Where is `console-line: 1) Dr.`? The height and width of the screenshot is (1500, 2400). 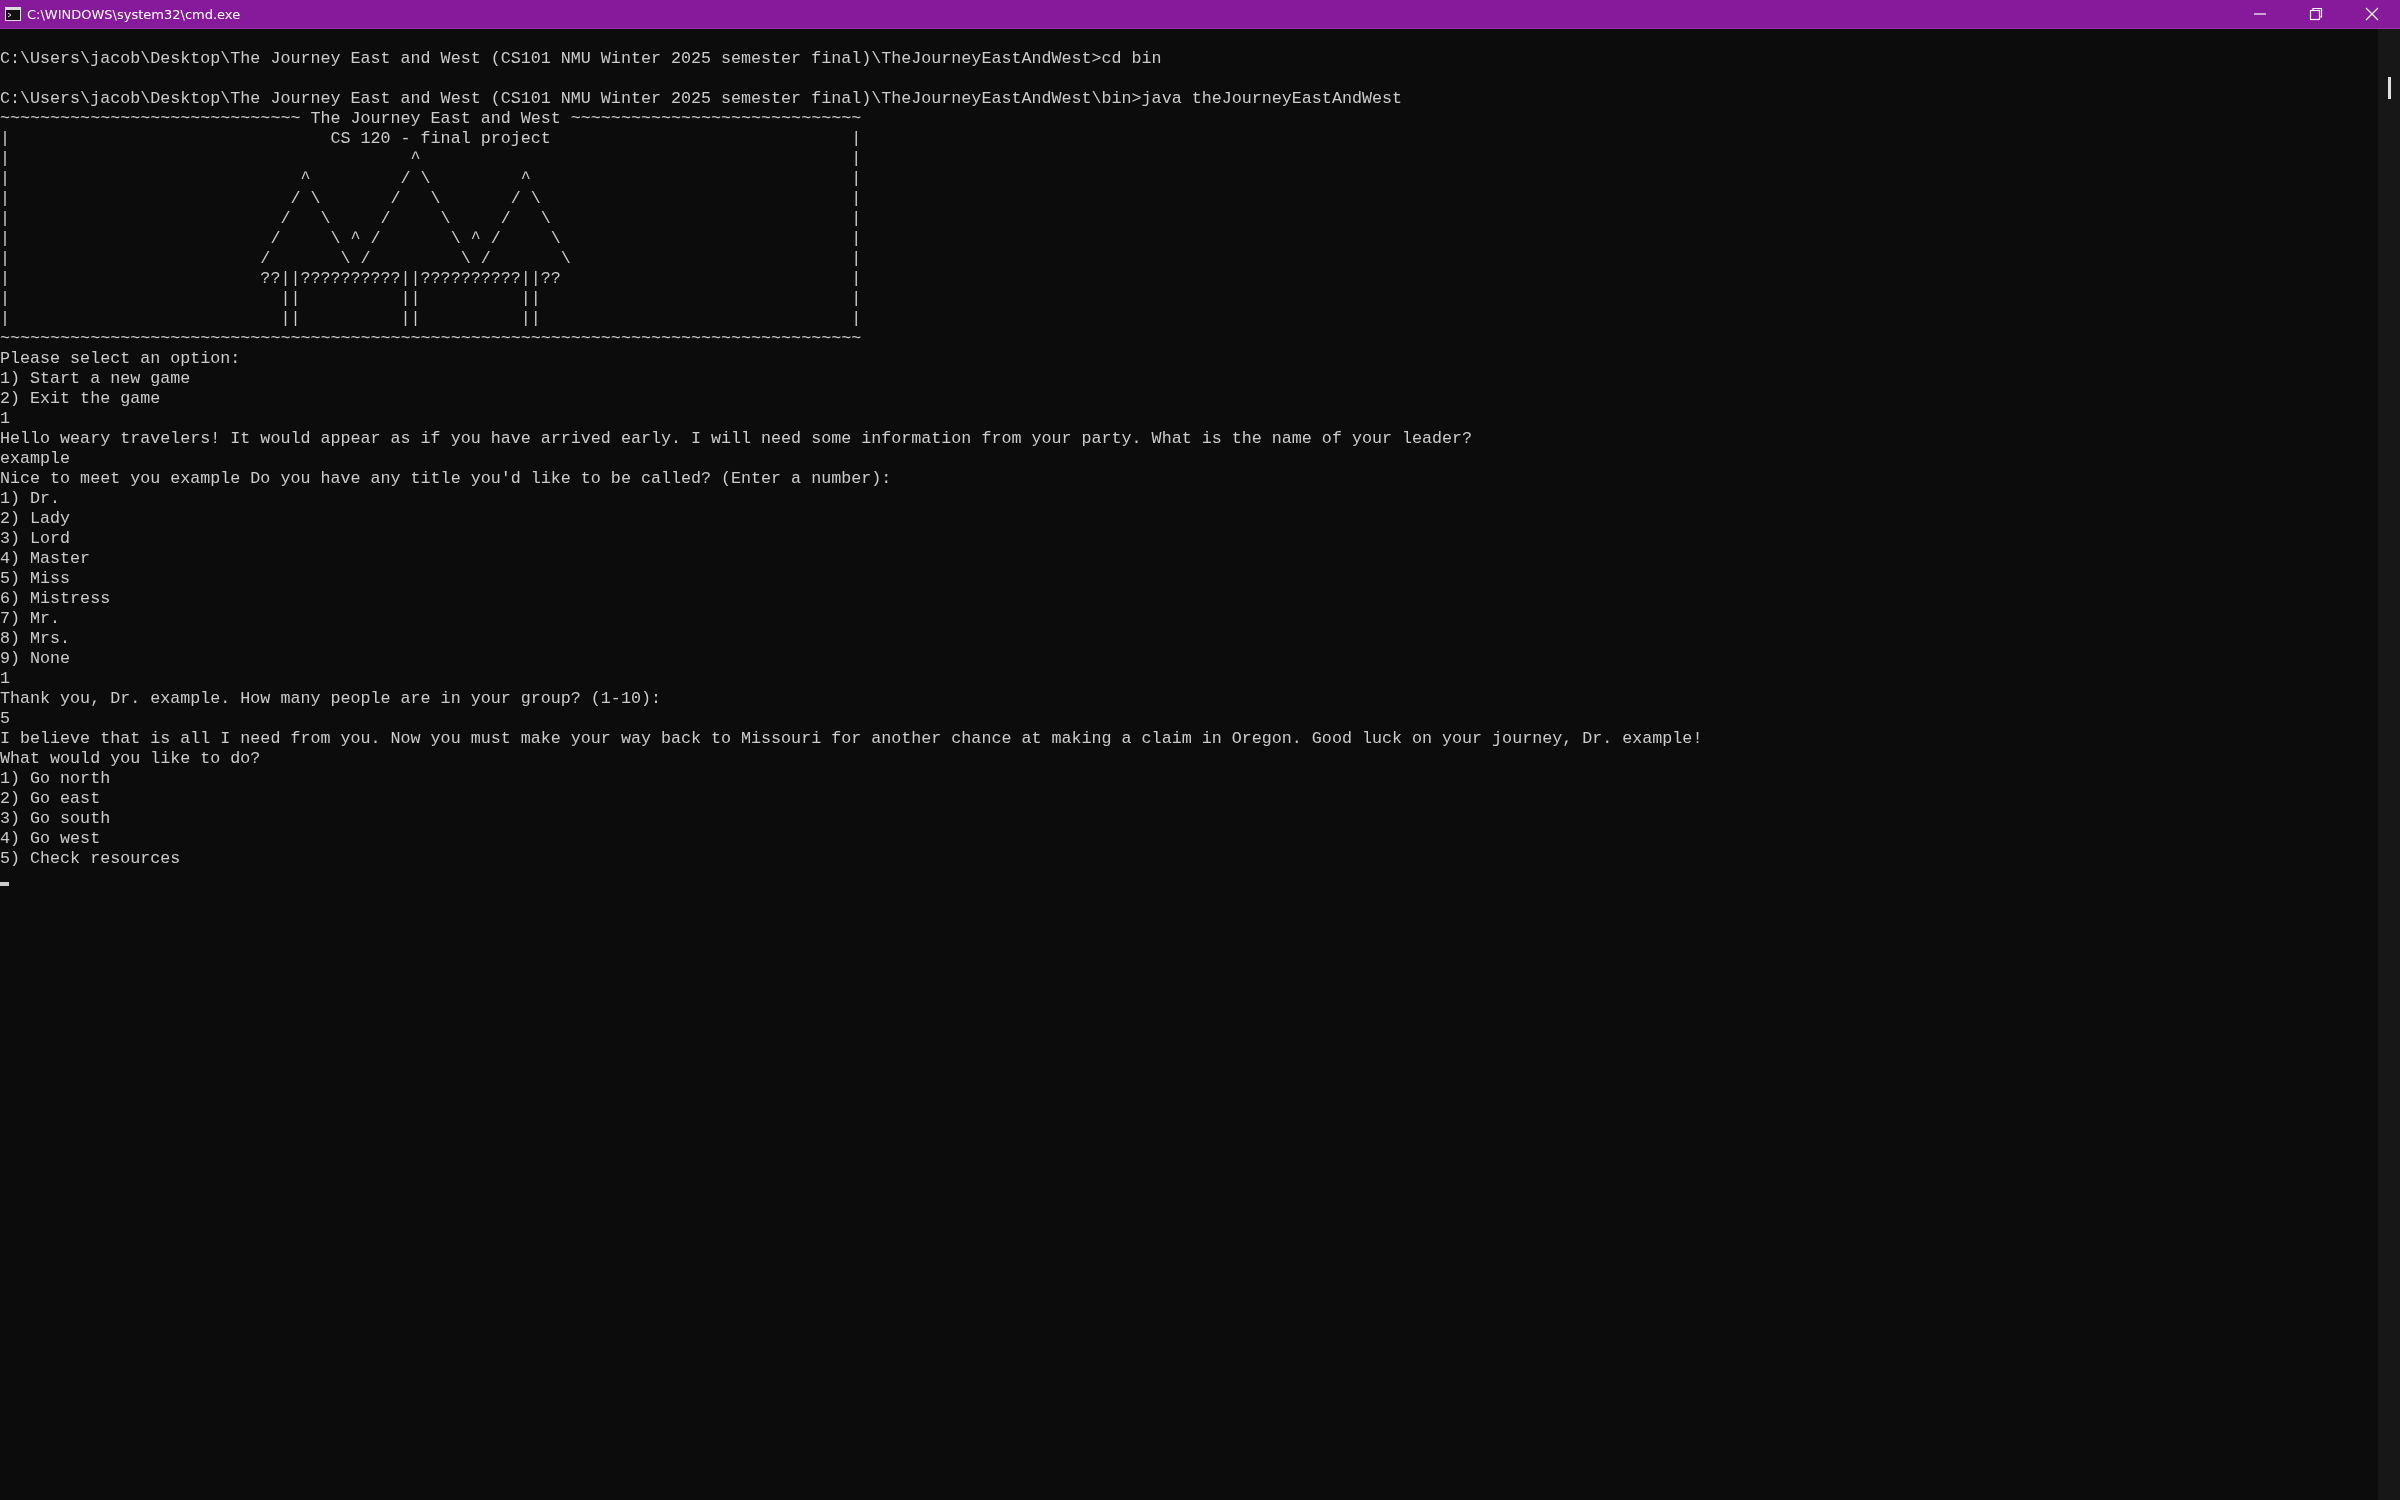
console-line: 1) Dr. is located at coordinates (31, 499).